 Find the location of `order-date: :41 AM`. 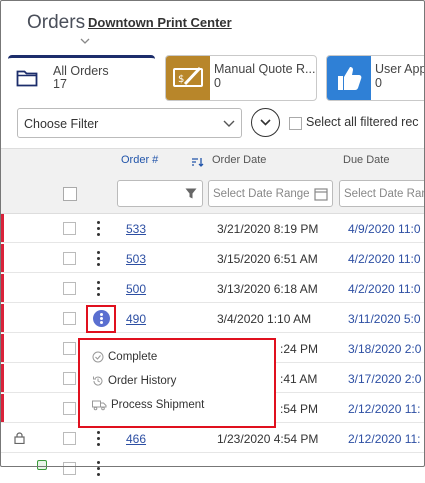

order-date: :41 AM is located at coordinates (299, 379).